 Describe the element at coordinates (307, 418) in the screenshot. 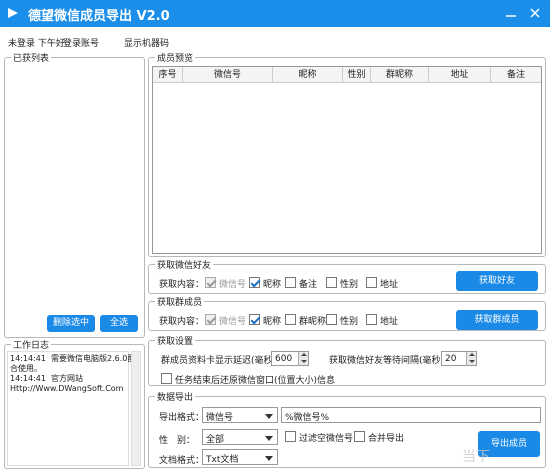

I see `format-template-text: %微信号%` at that location.